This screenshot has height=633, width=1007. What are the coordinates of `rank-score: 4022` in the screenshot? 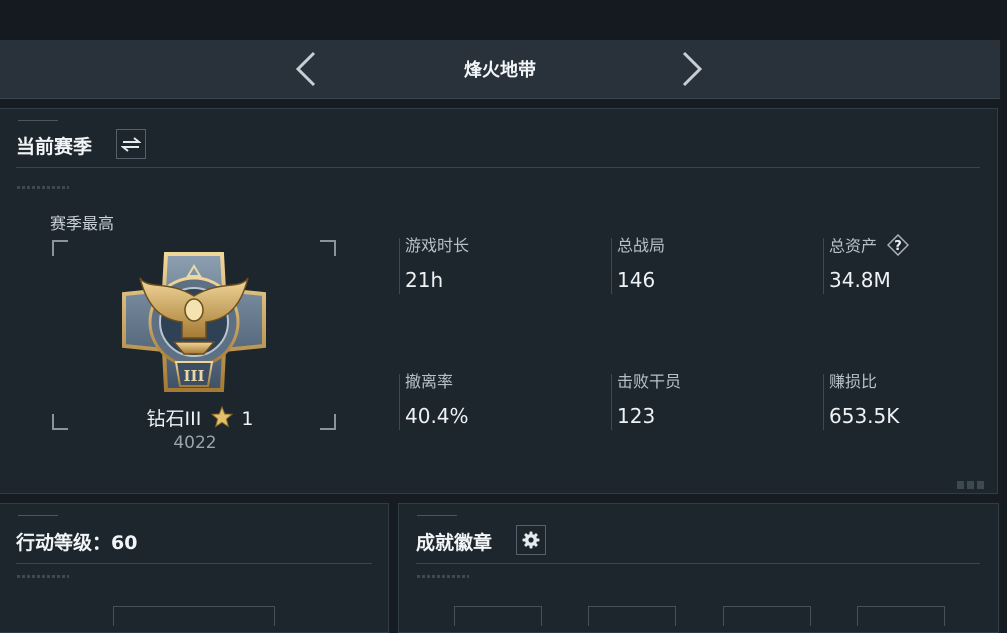 It's located at (195, 443).